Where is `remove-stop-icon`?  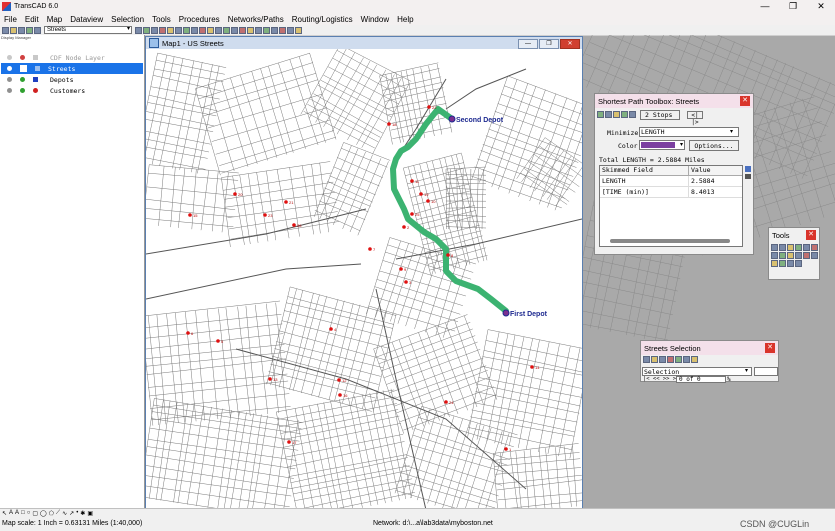
remove-stop-icon is located at coordinates (608, 114).